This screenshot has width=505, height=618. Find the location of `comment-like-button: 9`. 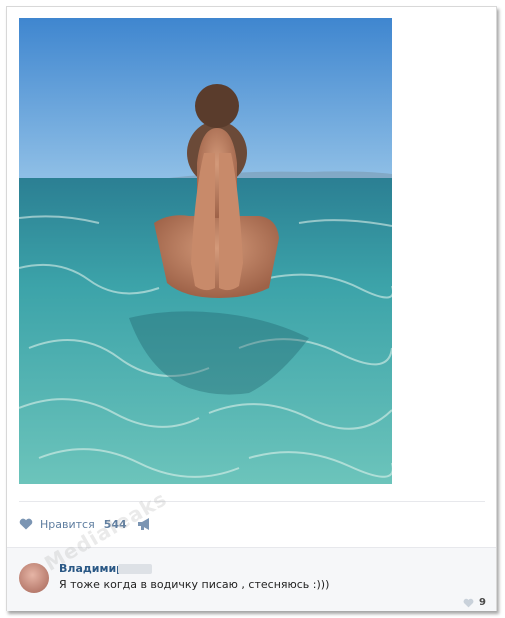

comment-like-button: 9 is located at coordinates (474, 602).